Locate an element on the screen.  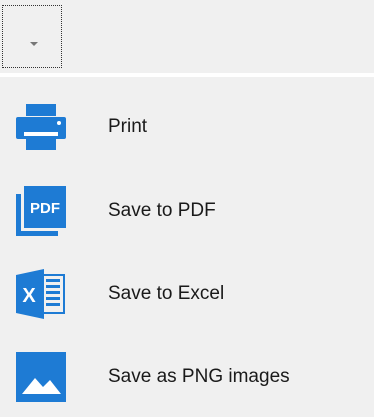
menu-item-label: Print is located at coordinates (128, 126).